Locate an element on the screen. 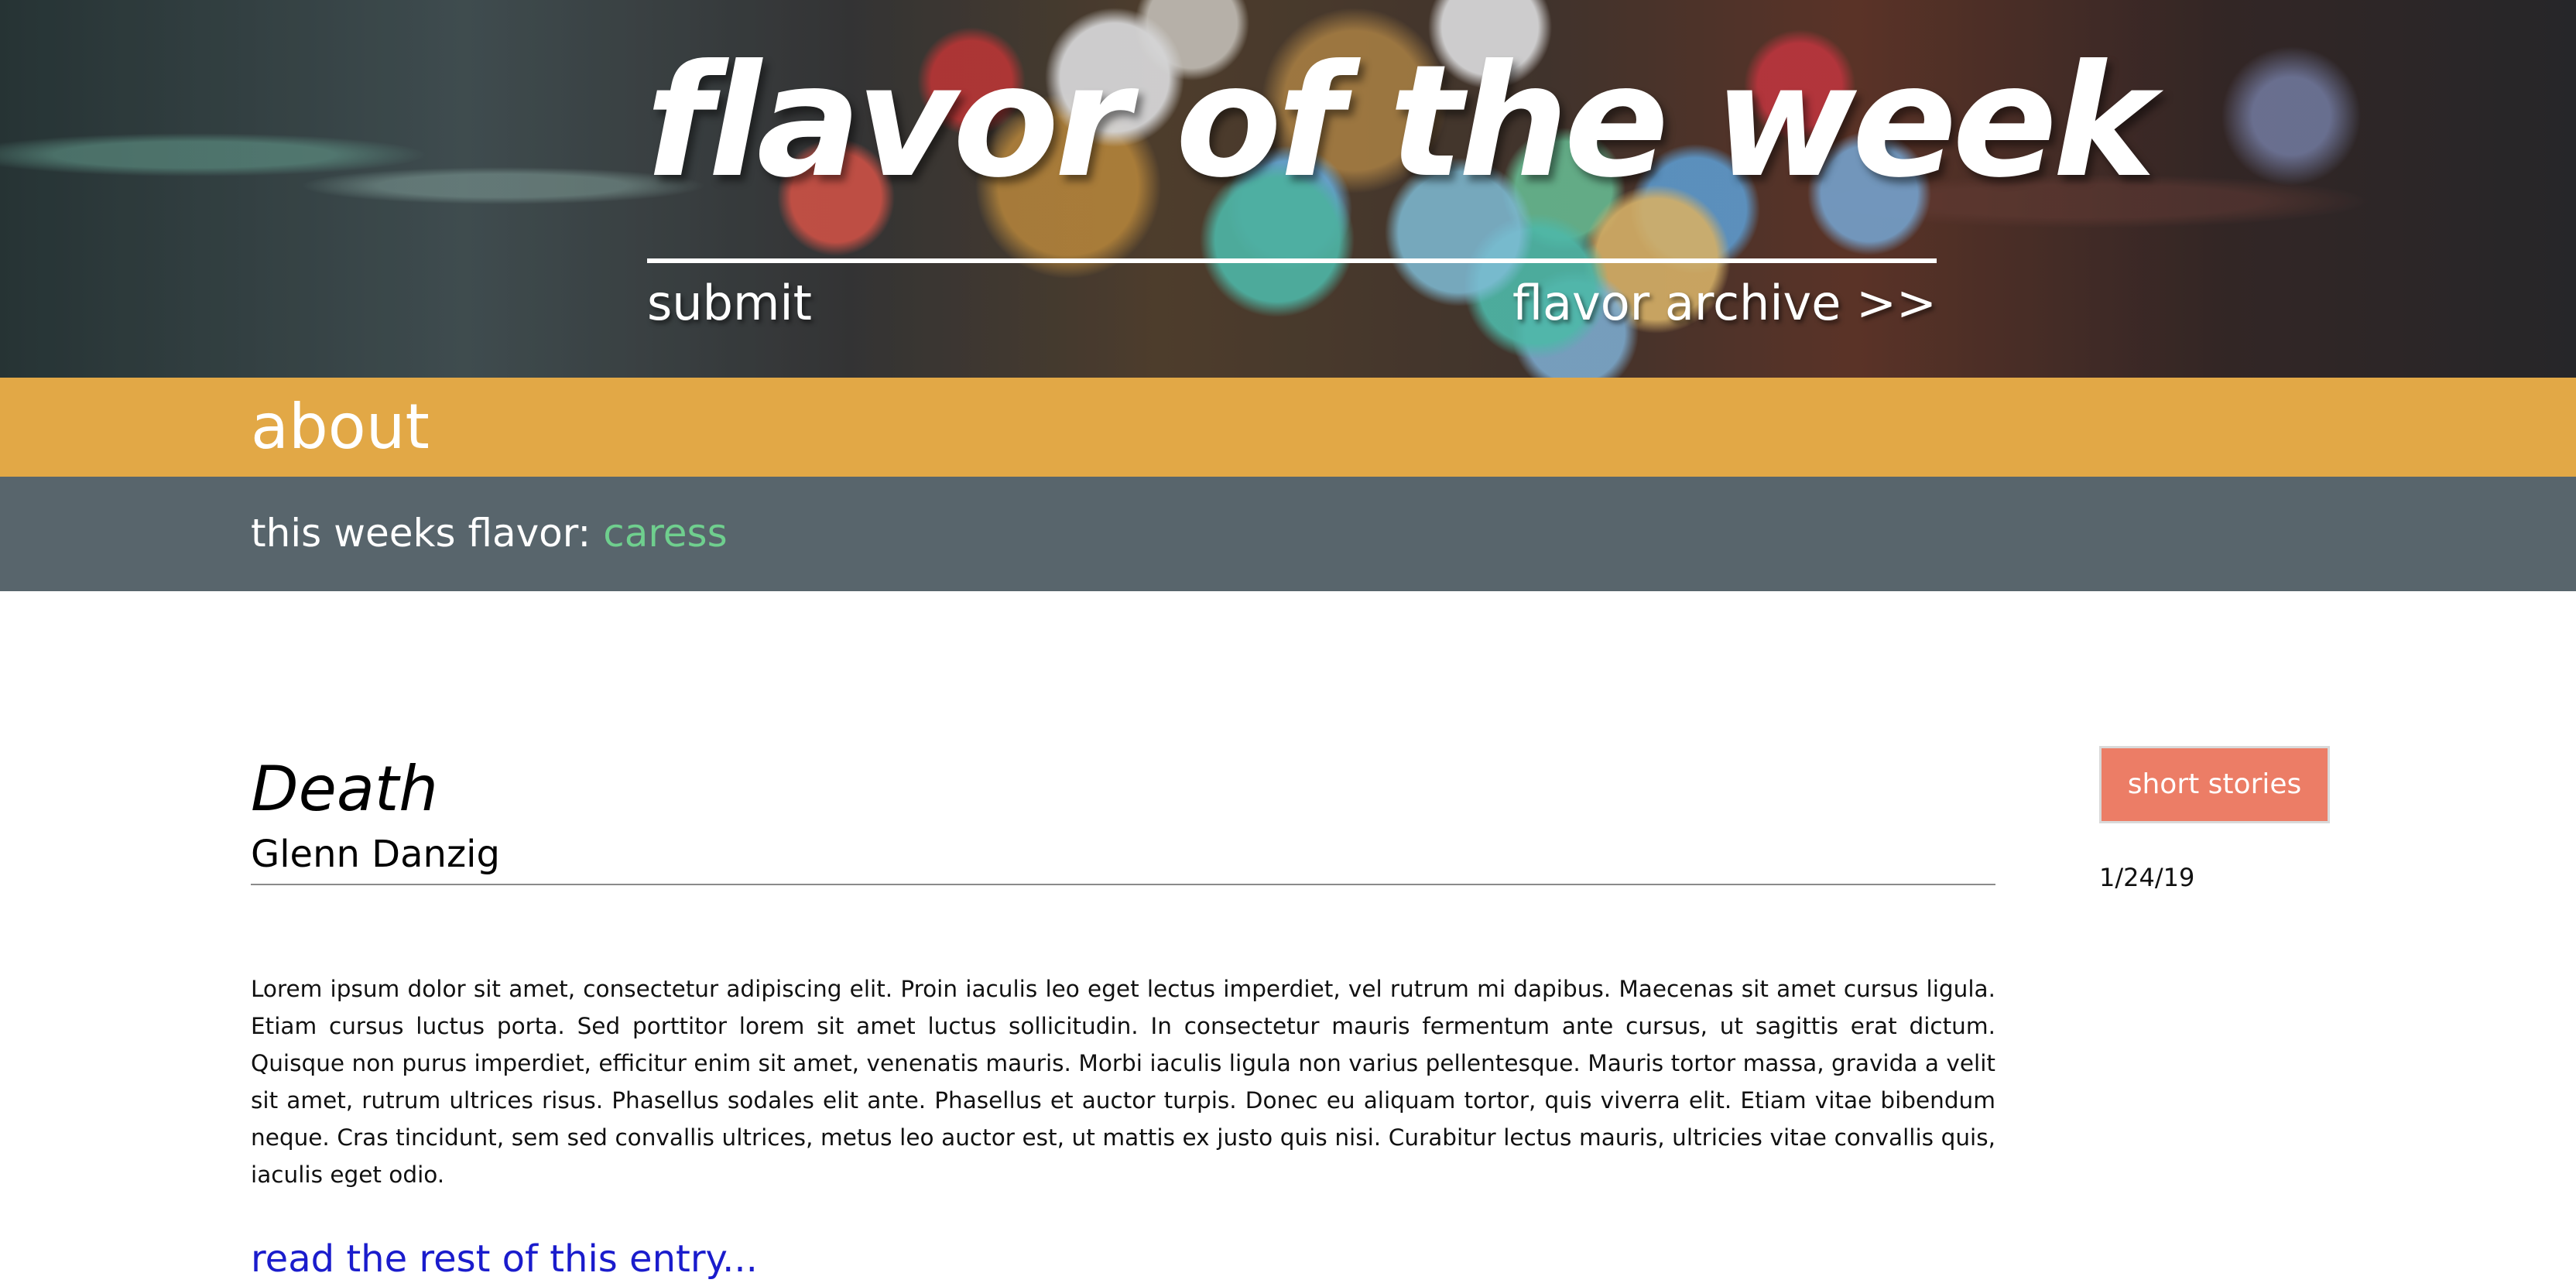 This screenshot has width=2576, height=1283. post-author: Glenn Danzig is located at coordinates (375, 854).